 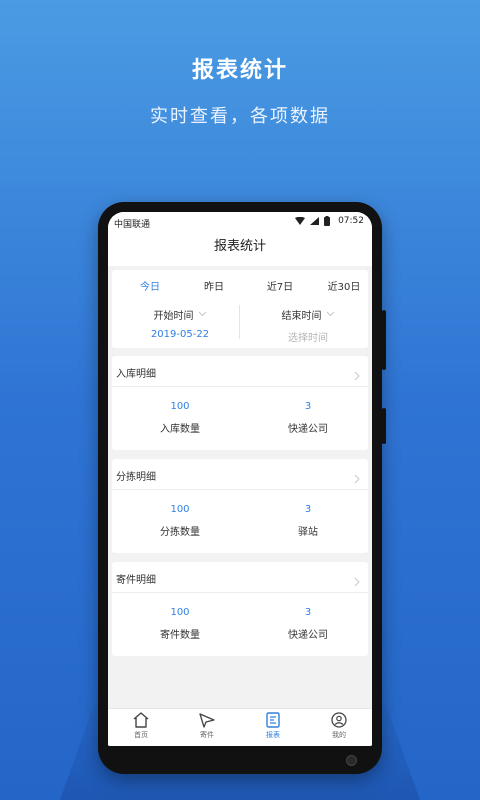 I want to click on section-card-shipping: 寄件明细 100 寄件数量 3 快递公司, so click(x=240, y=609).